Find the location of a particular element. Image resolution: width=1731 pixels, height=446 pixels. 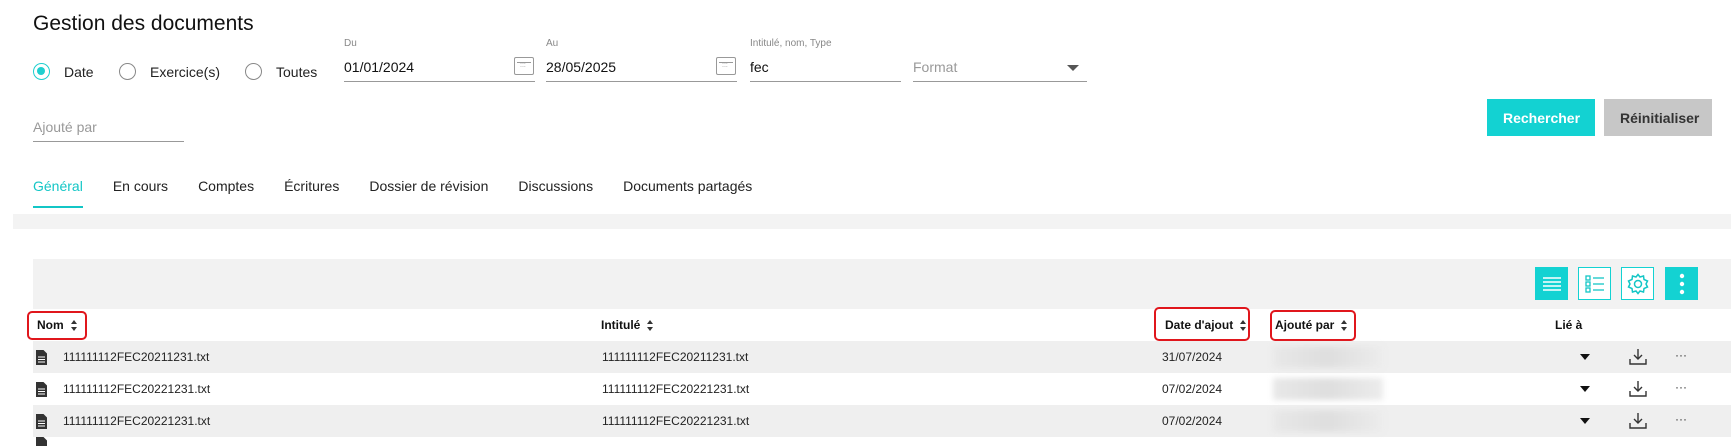

radio-exercices: Exercice(s) is located at coordinates (169, 71).